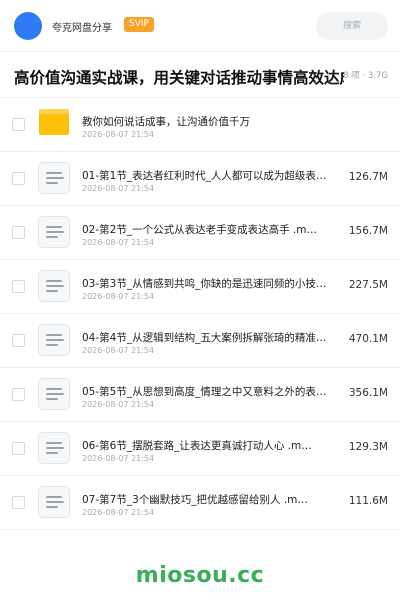 Image resolution: width=400 pixels, height=600 pixels. Describe the element at coordinates (54, 122) in the screenshot. I see `folder-icon` at that location.